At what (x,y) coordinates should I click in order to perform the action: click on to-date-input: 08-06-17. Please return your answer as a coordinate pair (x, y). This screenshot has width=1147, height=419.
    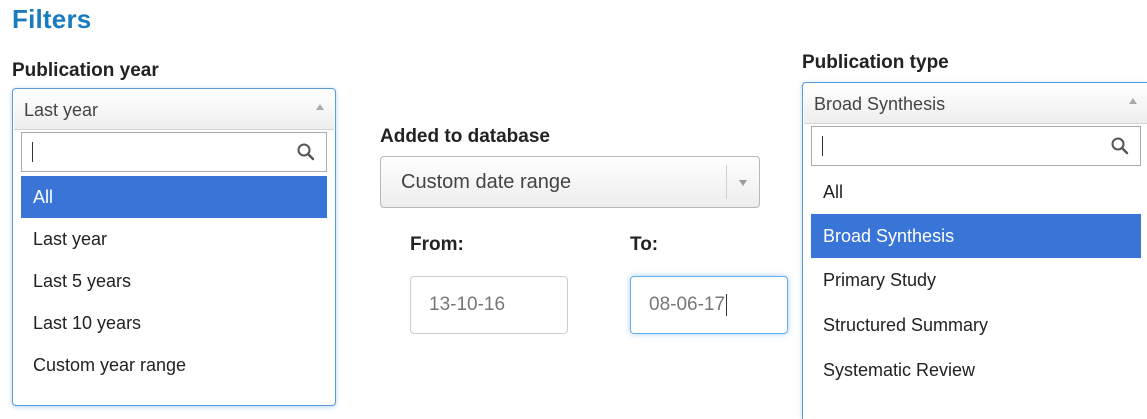
    Looking at the image, I should click on (709, 305).